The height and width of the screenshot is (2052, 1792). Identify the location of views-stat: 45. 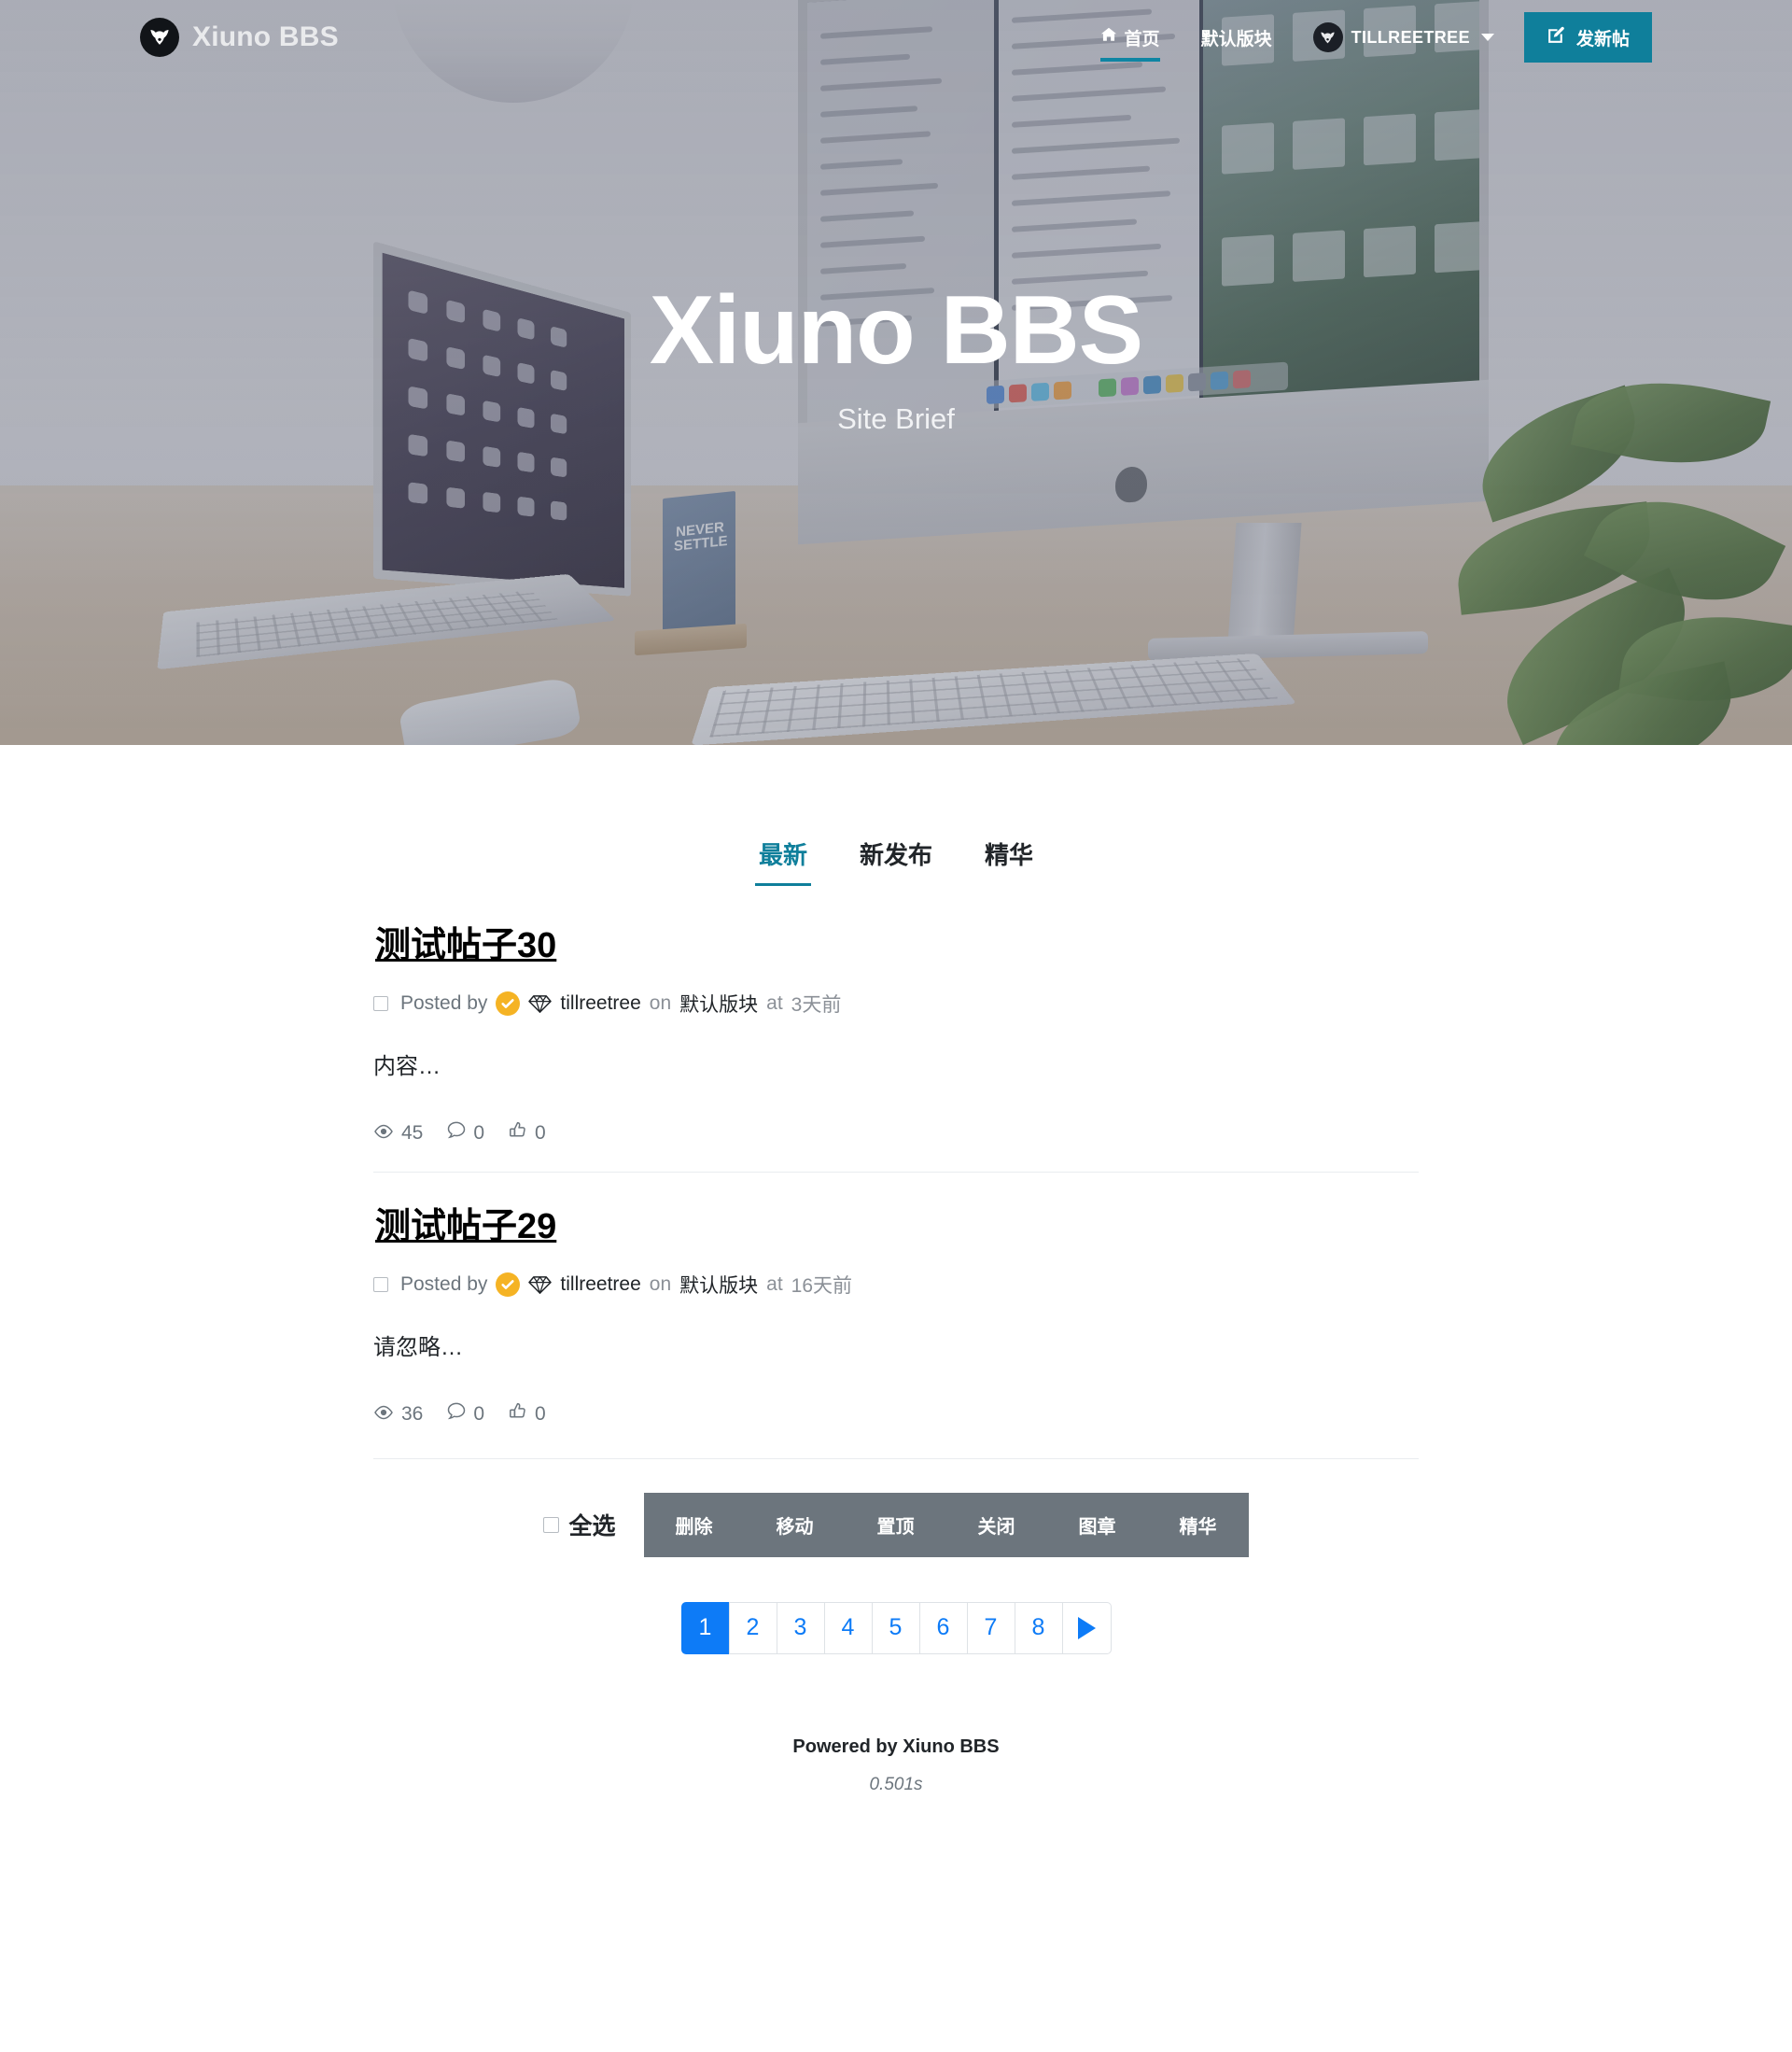
(398, 1134).